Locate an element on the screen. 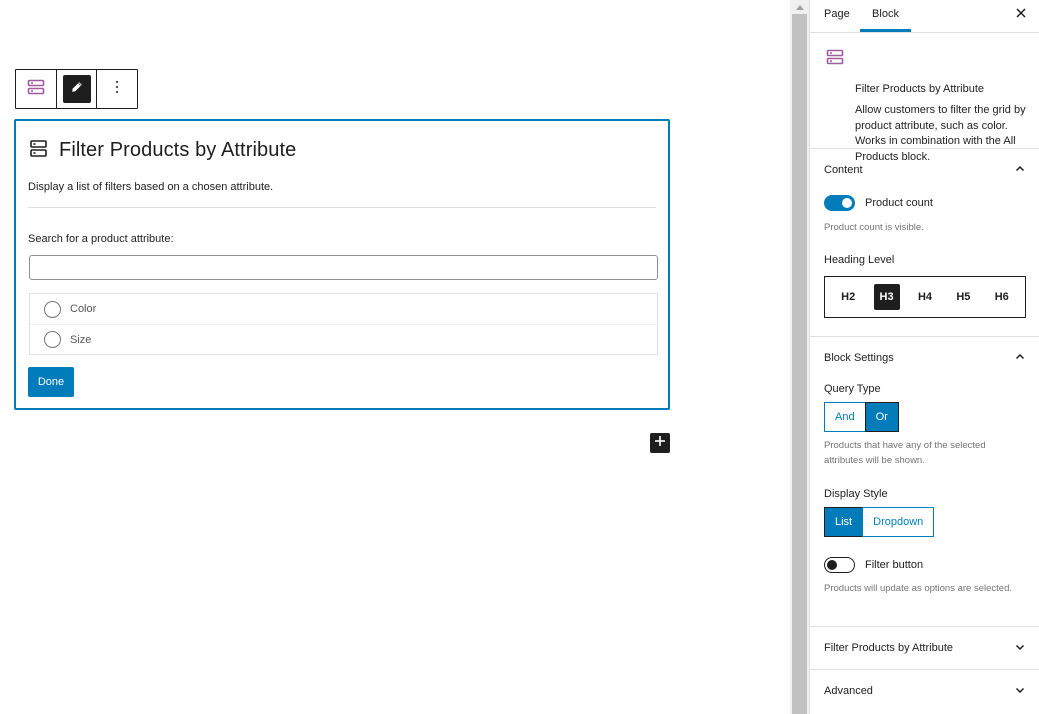  toggle-label: Filter button is located at coordinates (894, 565).